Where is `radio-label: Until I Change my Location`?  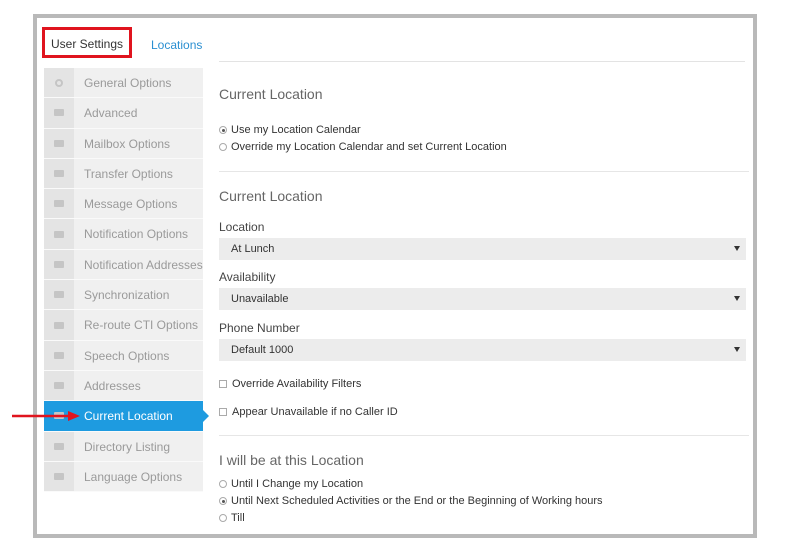
radio-label: Until I Change my Location is located at coordinates (297, 484).